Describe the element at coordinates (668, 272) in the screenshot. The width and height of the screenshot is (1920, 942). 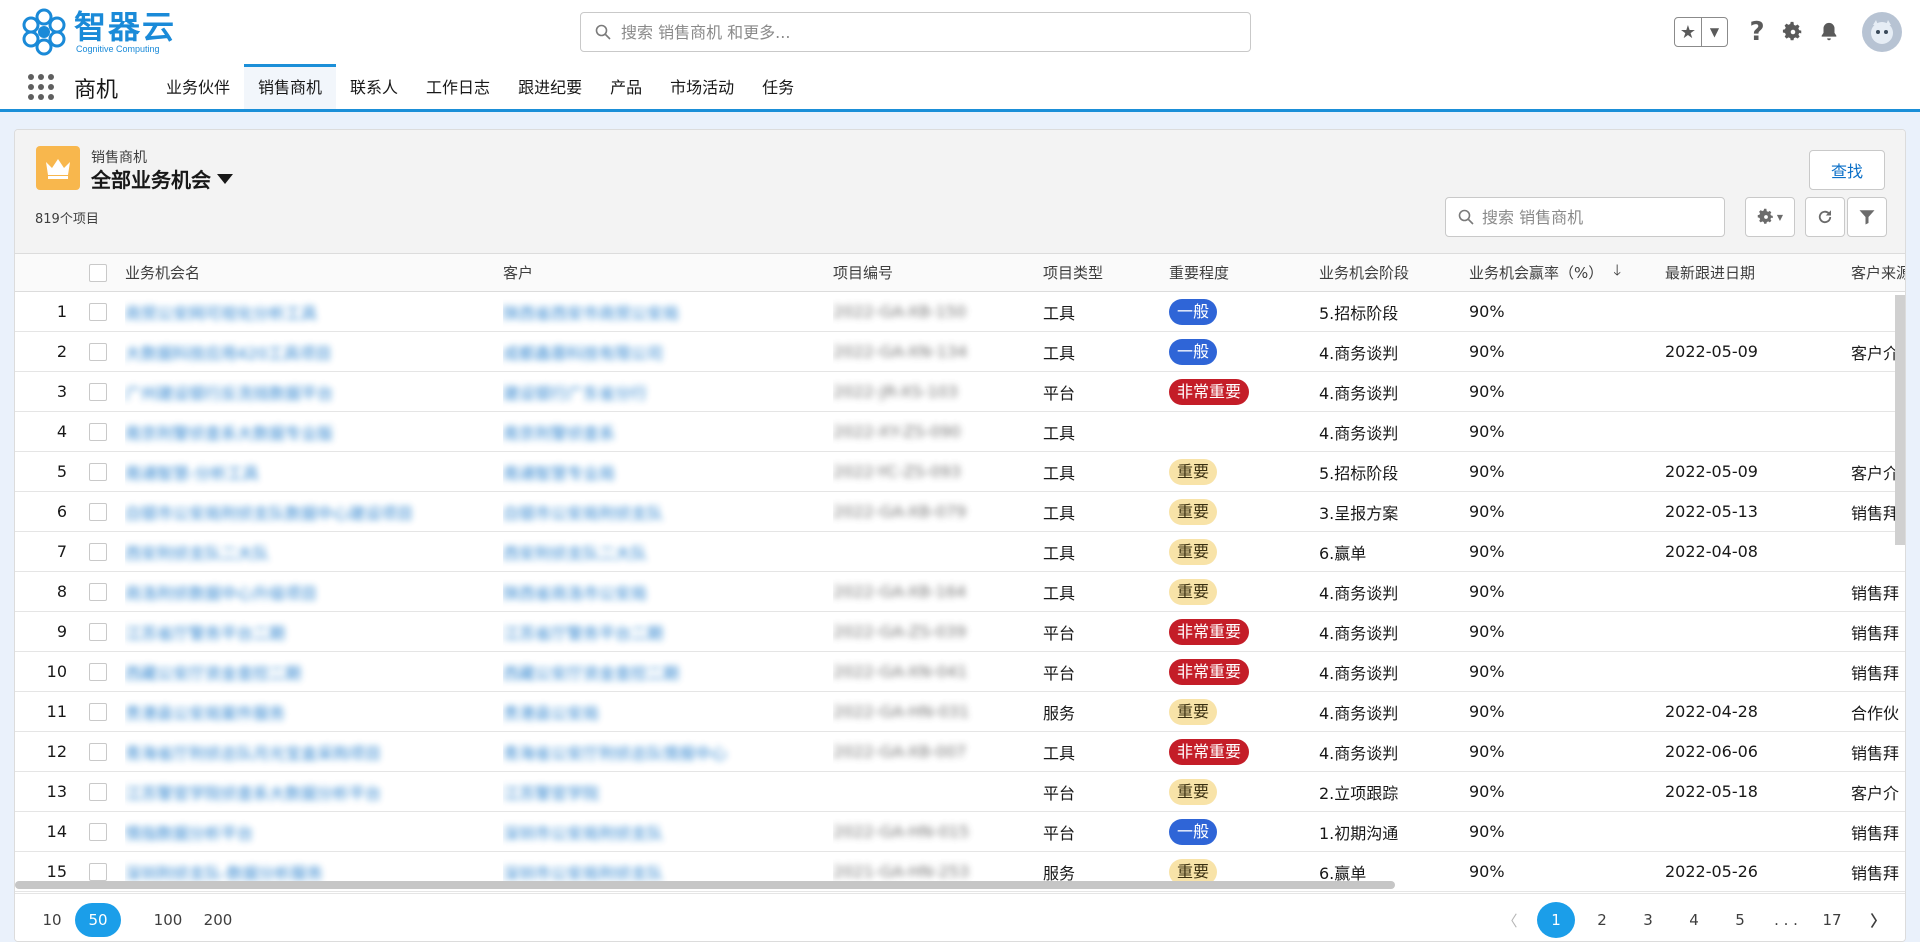
I see `column-header-customer: 客户` at that location.